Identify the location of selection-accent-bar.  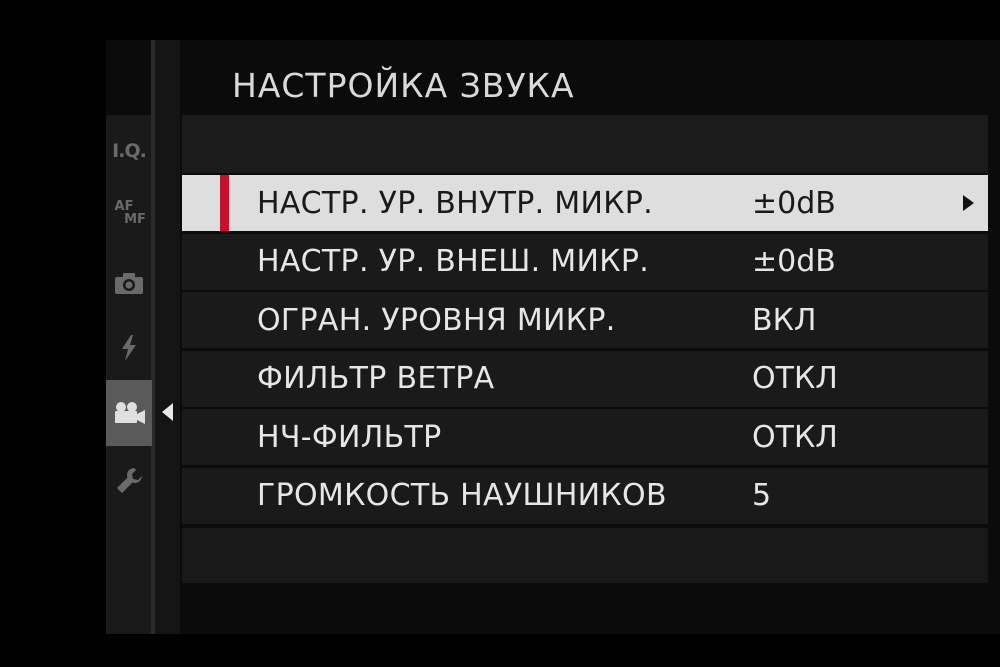
(224, 203).